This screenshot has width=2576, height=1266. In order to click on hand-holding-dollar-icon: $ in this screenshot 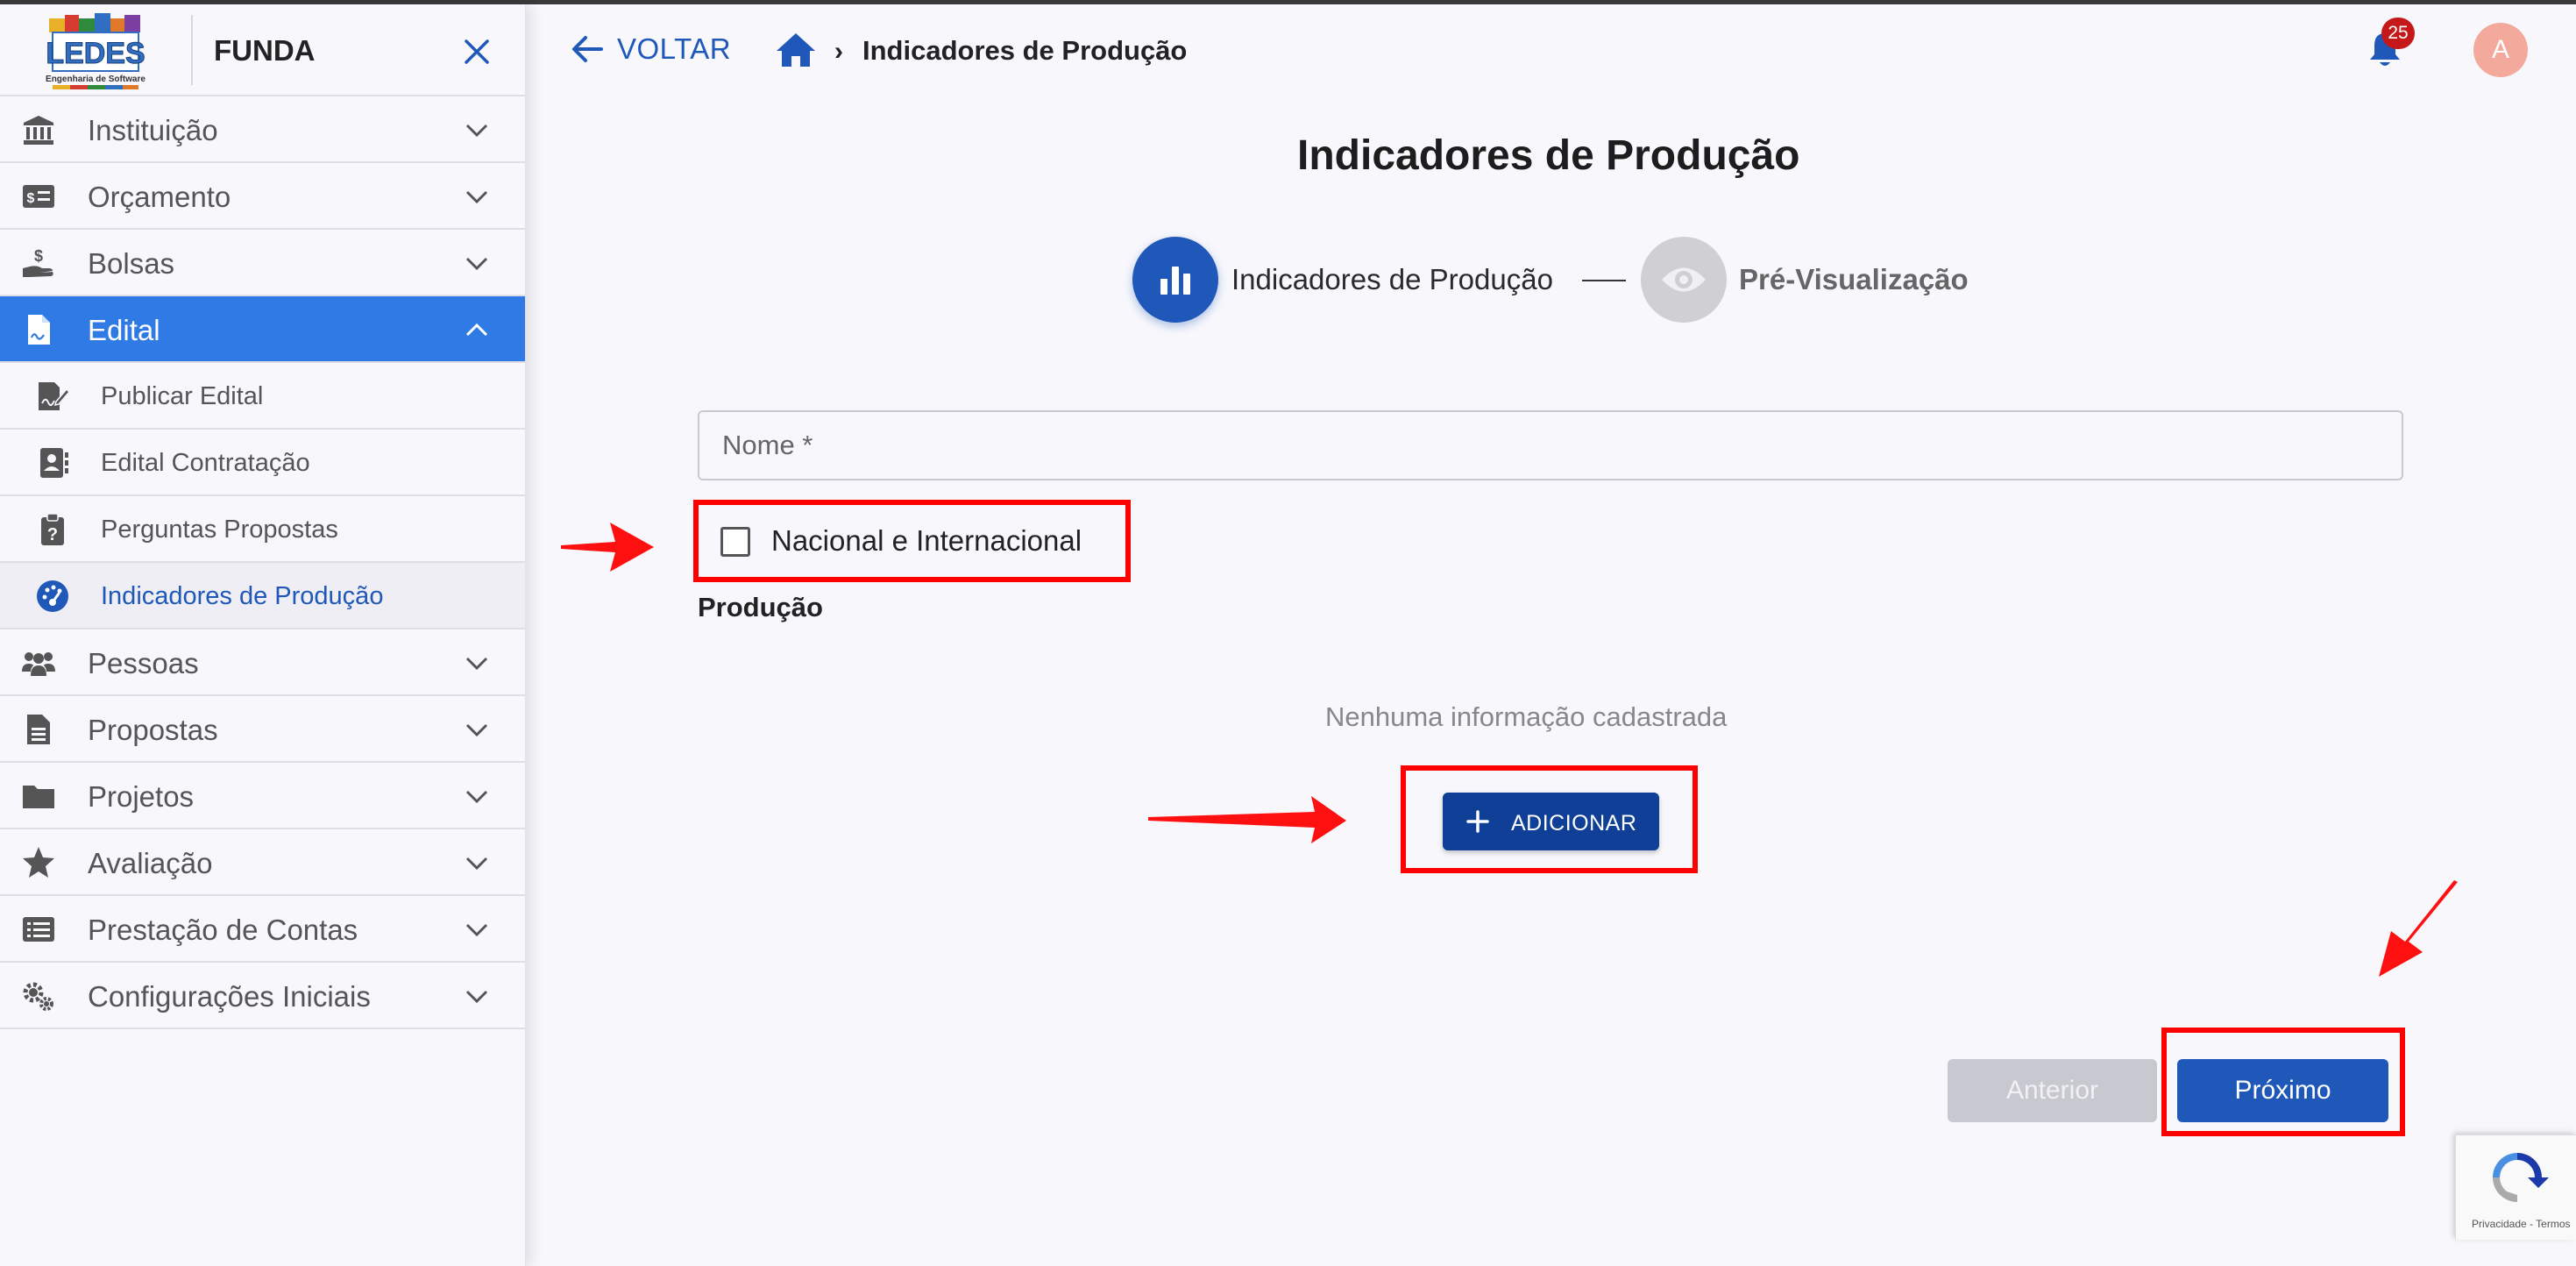, I will do `click(38, 262)`.